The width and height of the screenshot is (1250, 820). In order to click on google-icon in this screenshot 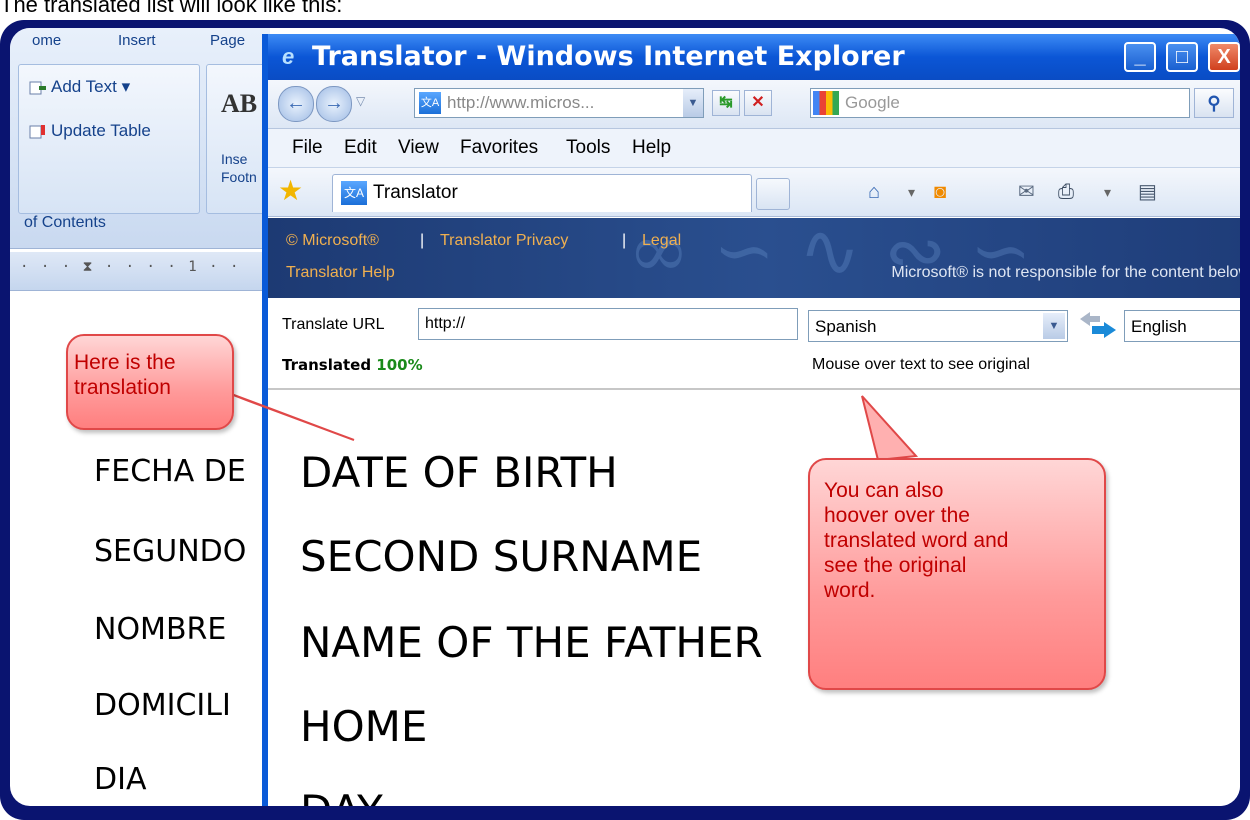, I will do `click(826, 103)`.